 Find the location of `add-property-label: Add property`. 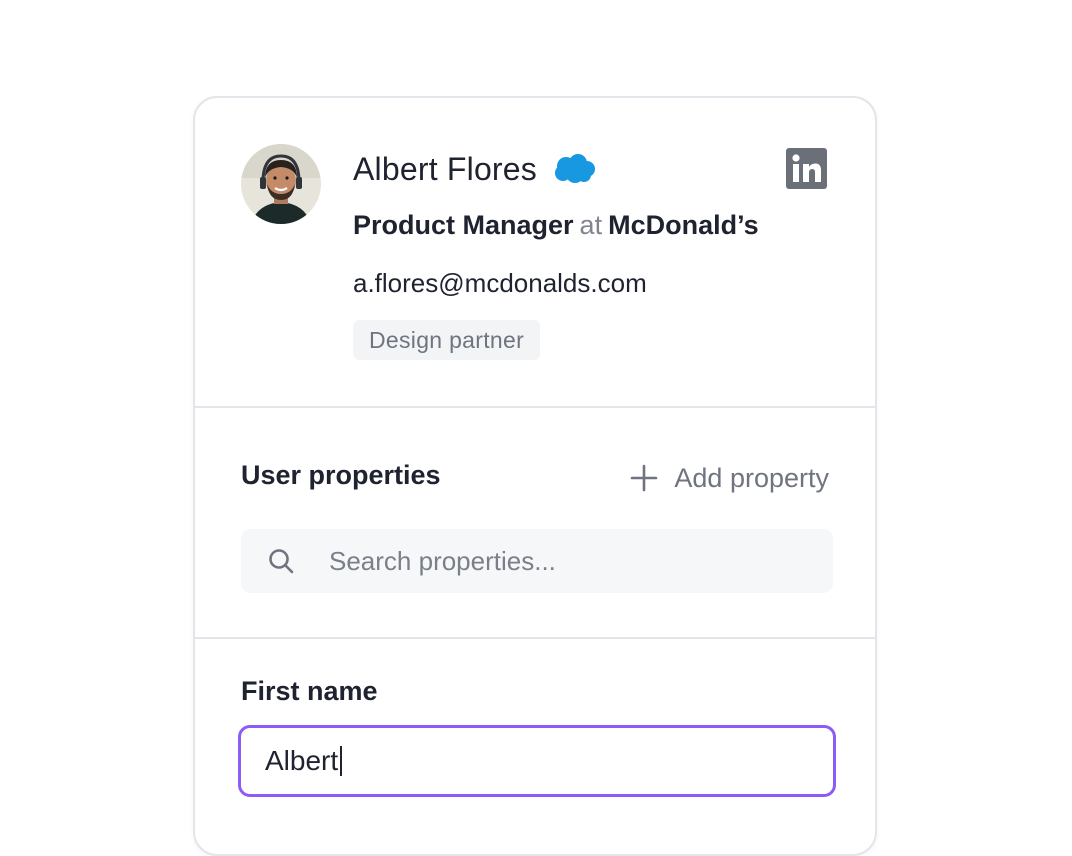

add-property-label: Add property is located at coordinates (751, 477).